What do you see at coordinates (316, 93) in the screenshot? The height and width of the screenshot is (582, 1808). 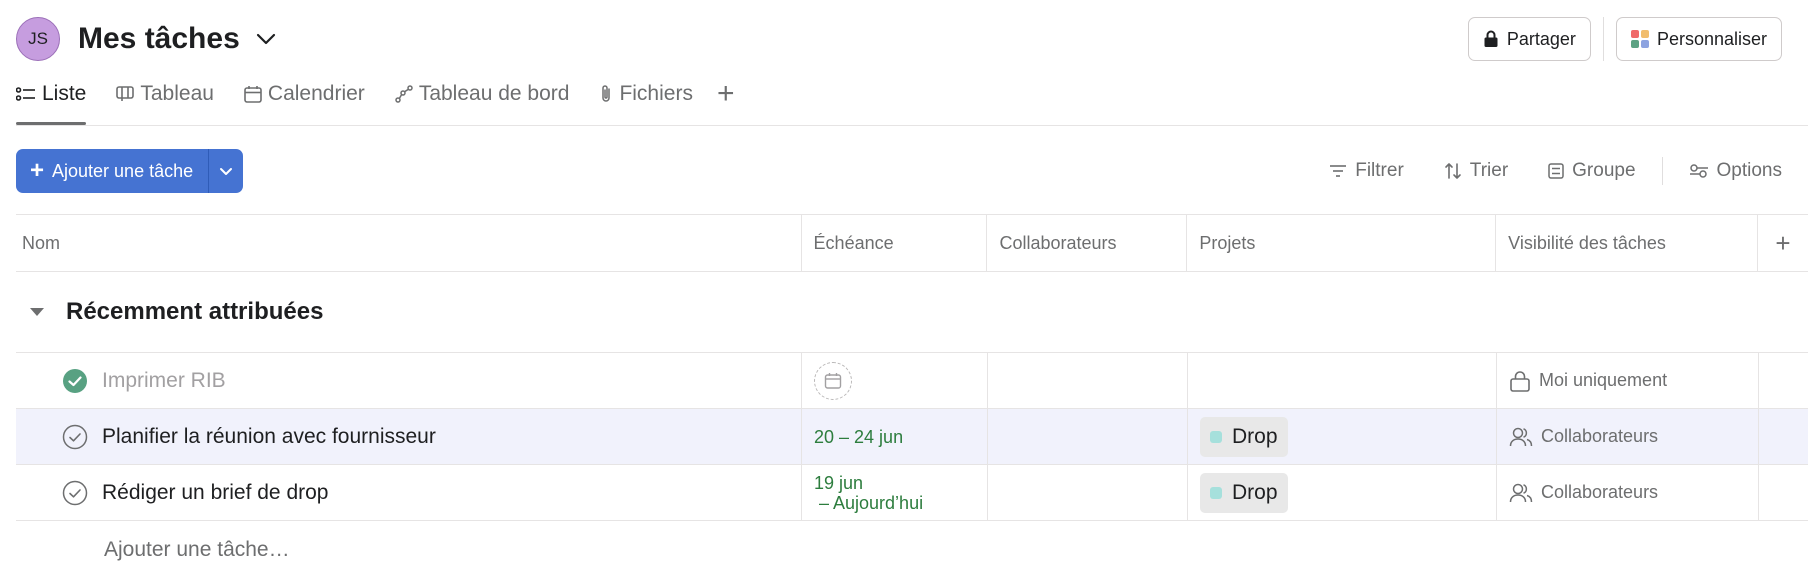 I see `tab-label: Calendrier` at bounding box center [316, 93].